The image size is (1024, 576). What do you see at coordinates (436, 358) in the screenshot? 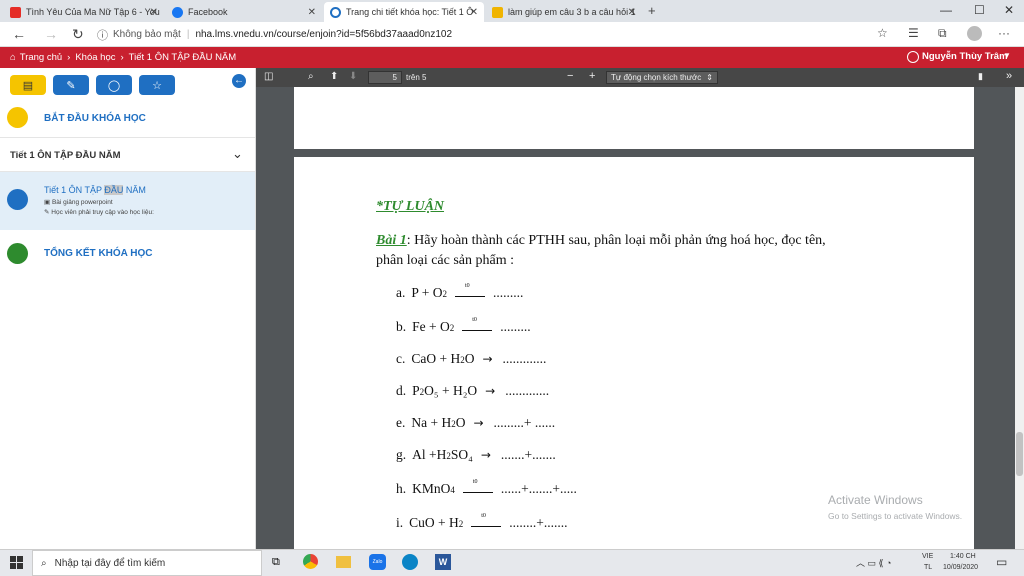
I see `equation-formula: CaO + H` at bounding box center [436, 358].